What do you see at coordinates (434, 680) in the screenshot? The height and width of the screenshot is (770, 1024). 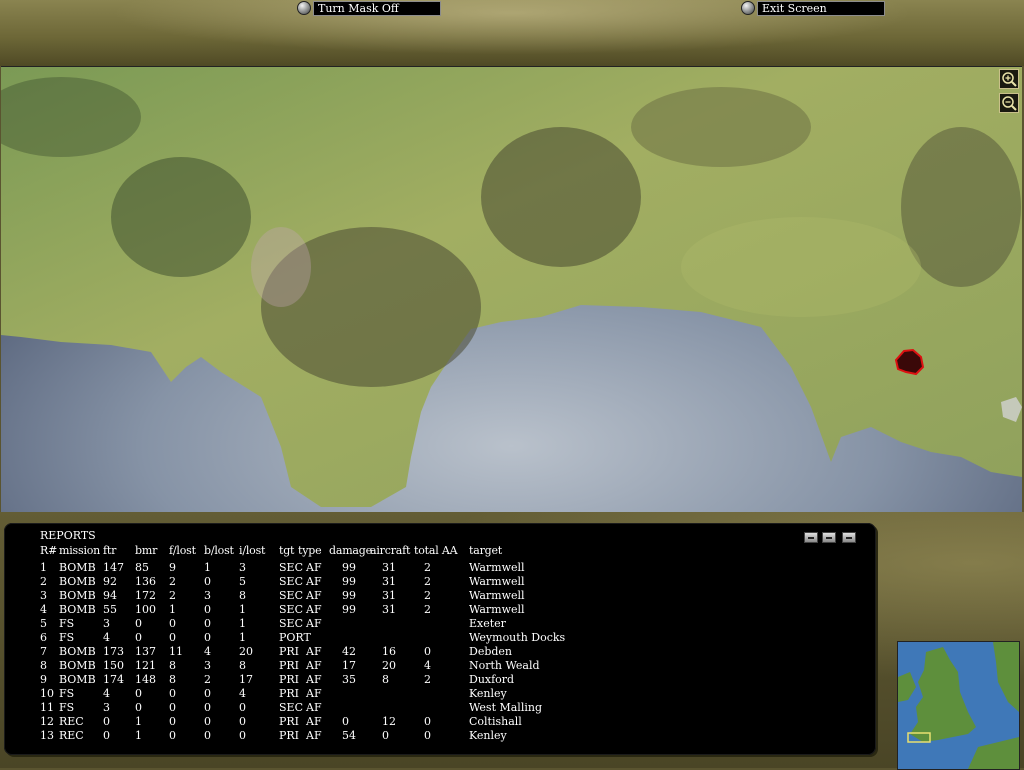 I see `table-row: 9 BOMB 174 148 8 2 17 PRI AF 35 8 2 Duxford` at bounding box center [434, 680].